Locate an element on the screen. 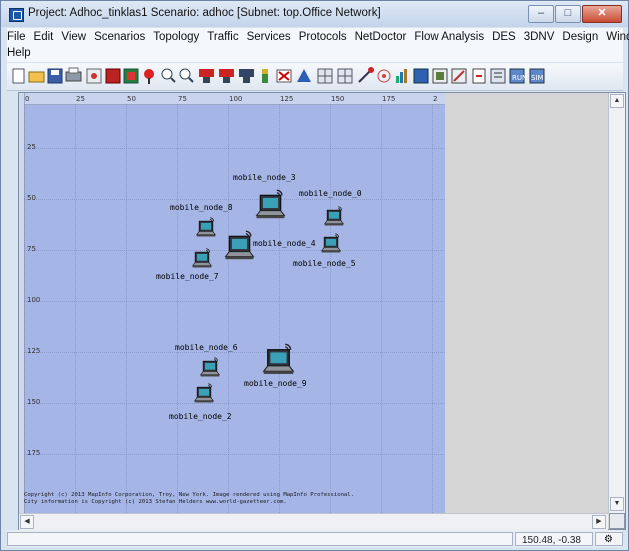  y-tick-label: 25 is located at coordinates (31, 147).